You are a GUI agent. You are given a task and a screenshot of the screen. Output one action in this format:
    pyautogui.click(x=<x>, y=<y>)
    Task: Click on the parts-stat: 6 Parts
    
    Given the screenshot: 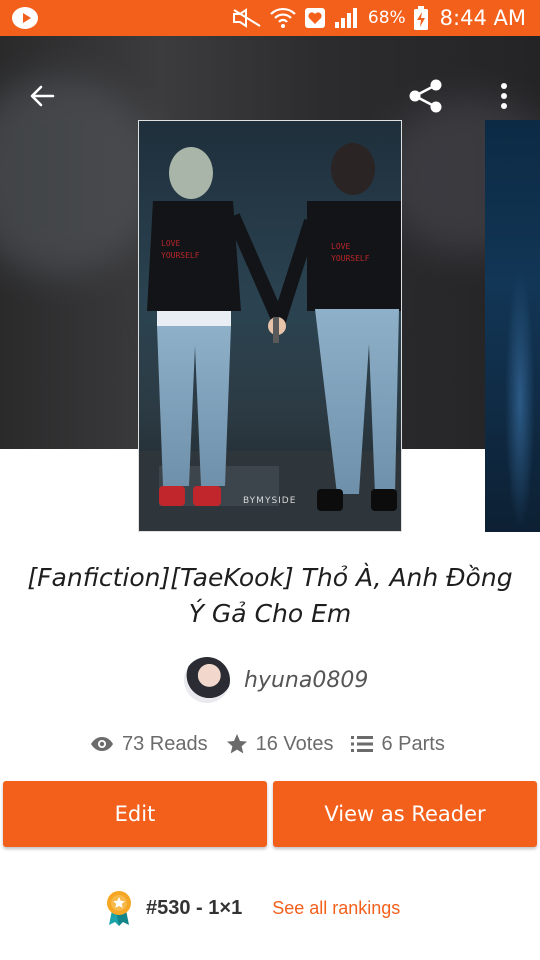 What is the action you would take?
    pyautogui.click(x=398, y=744)
    